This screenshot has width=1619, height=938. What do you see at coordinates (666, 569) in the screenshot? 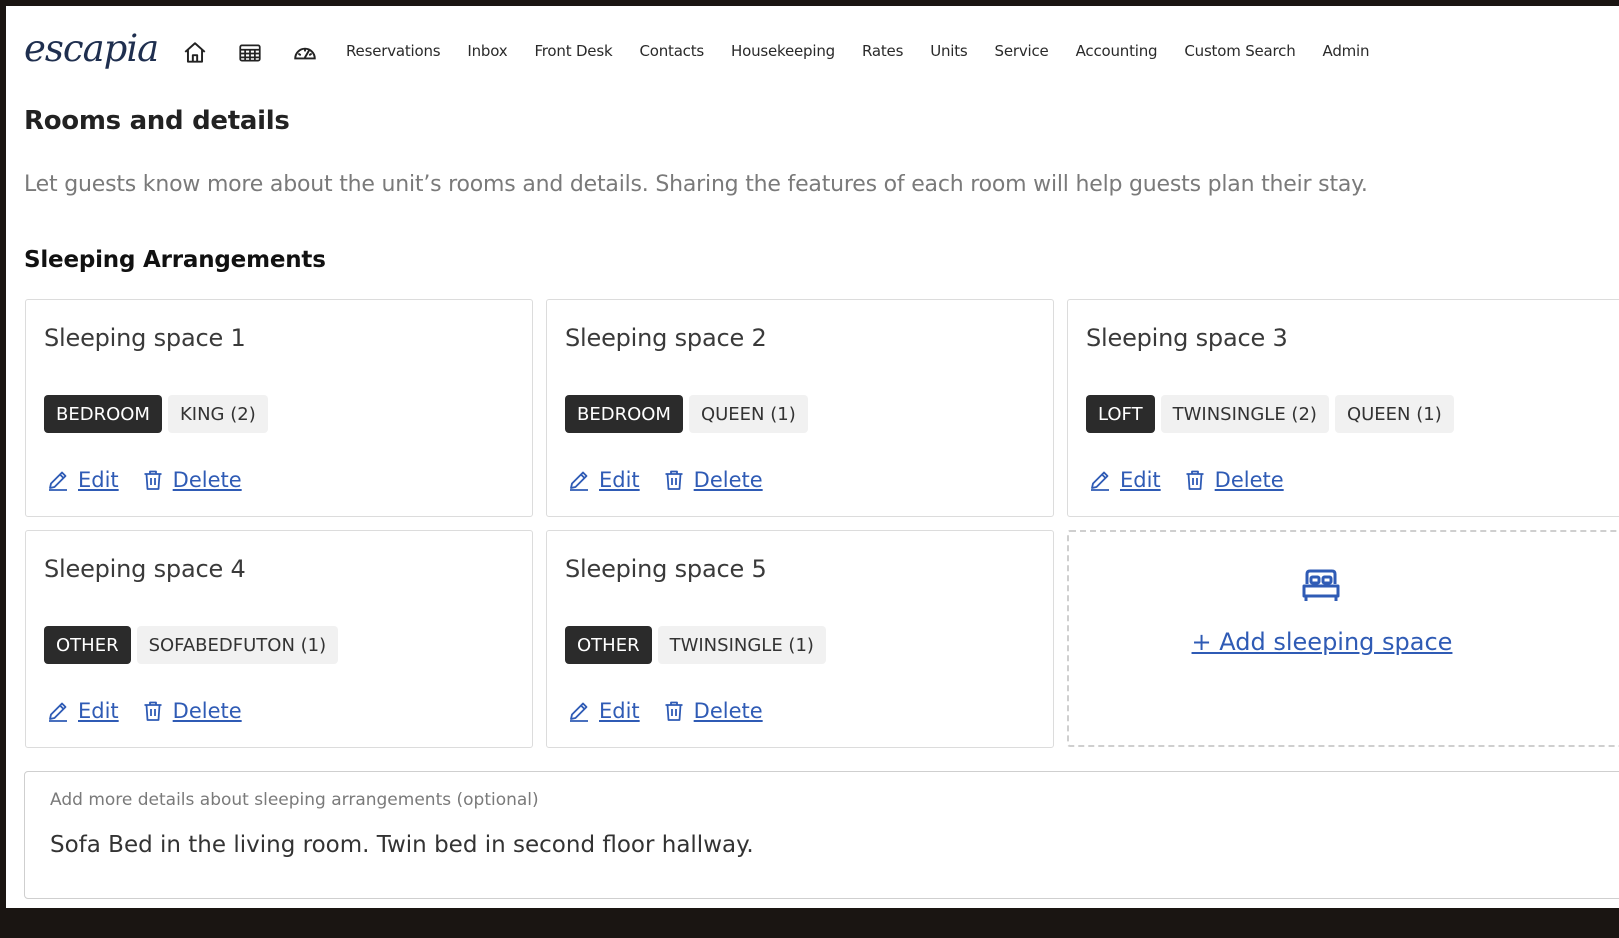
I see `sleeping-space-title: Sleeping space 5` at bounding box center [666, 569].